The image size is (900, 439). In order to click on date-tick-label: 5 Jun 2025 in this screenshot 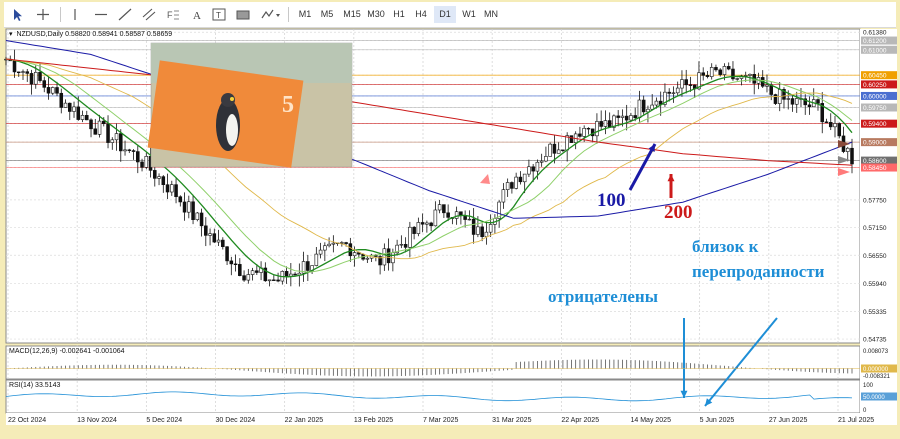, I will do `click(717, 420)`.